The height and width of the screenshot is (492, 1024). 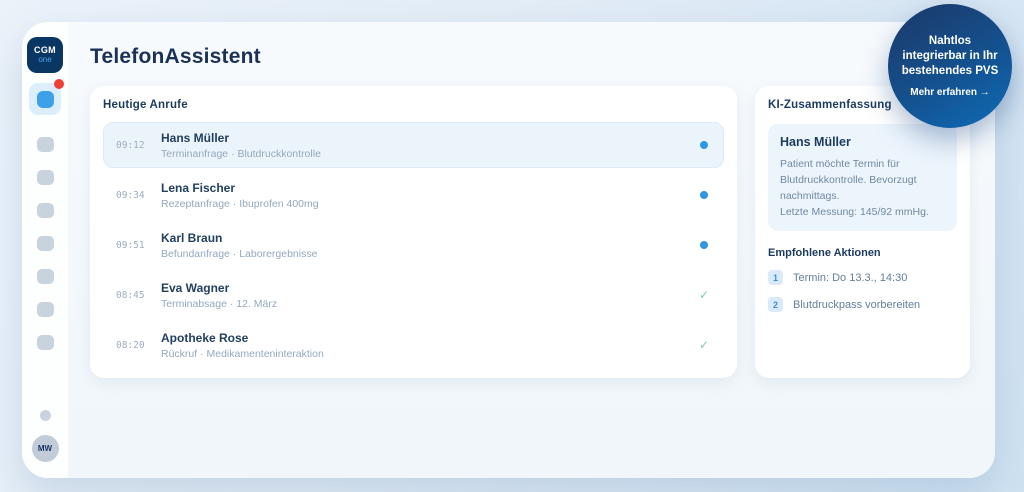 What do you see at coordinates (45, 448) in the screenshot?
I see `user-avatar: MW` at bounding box center [45, 448].